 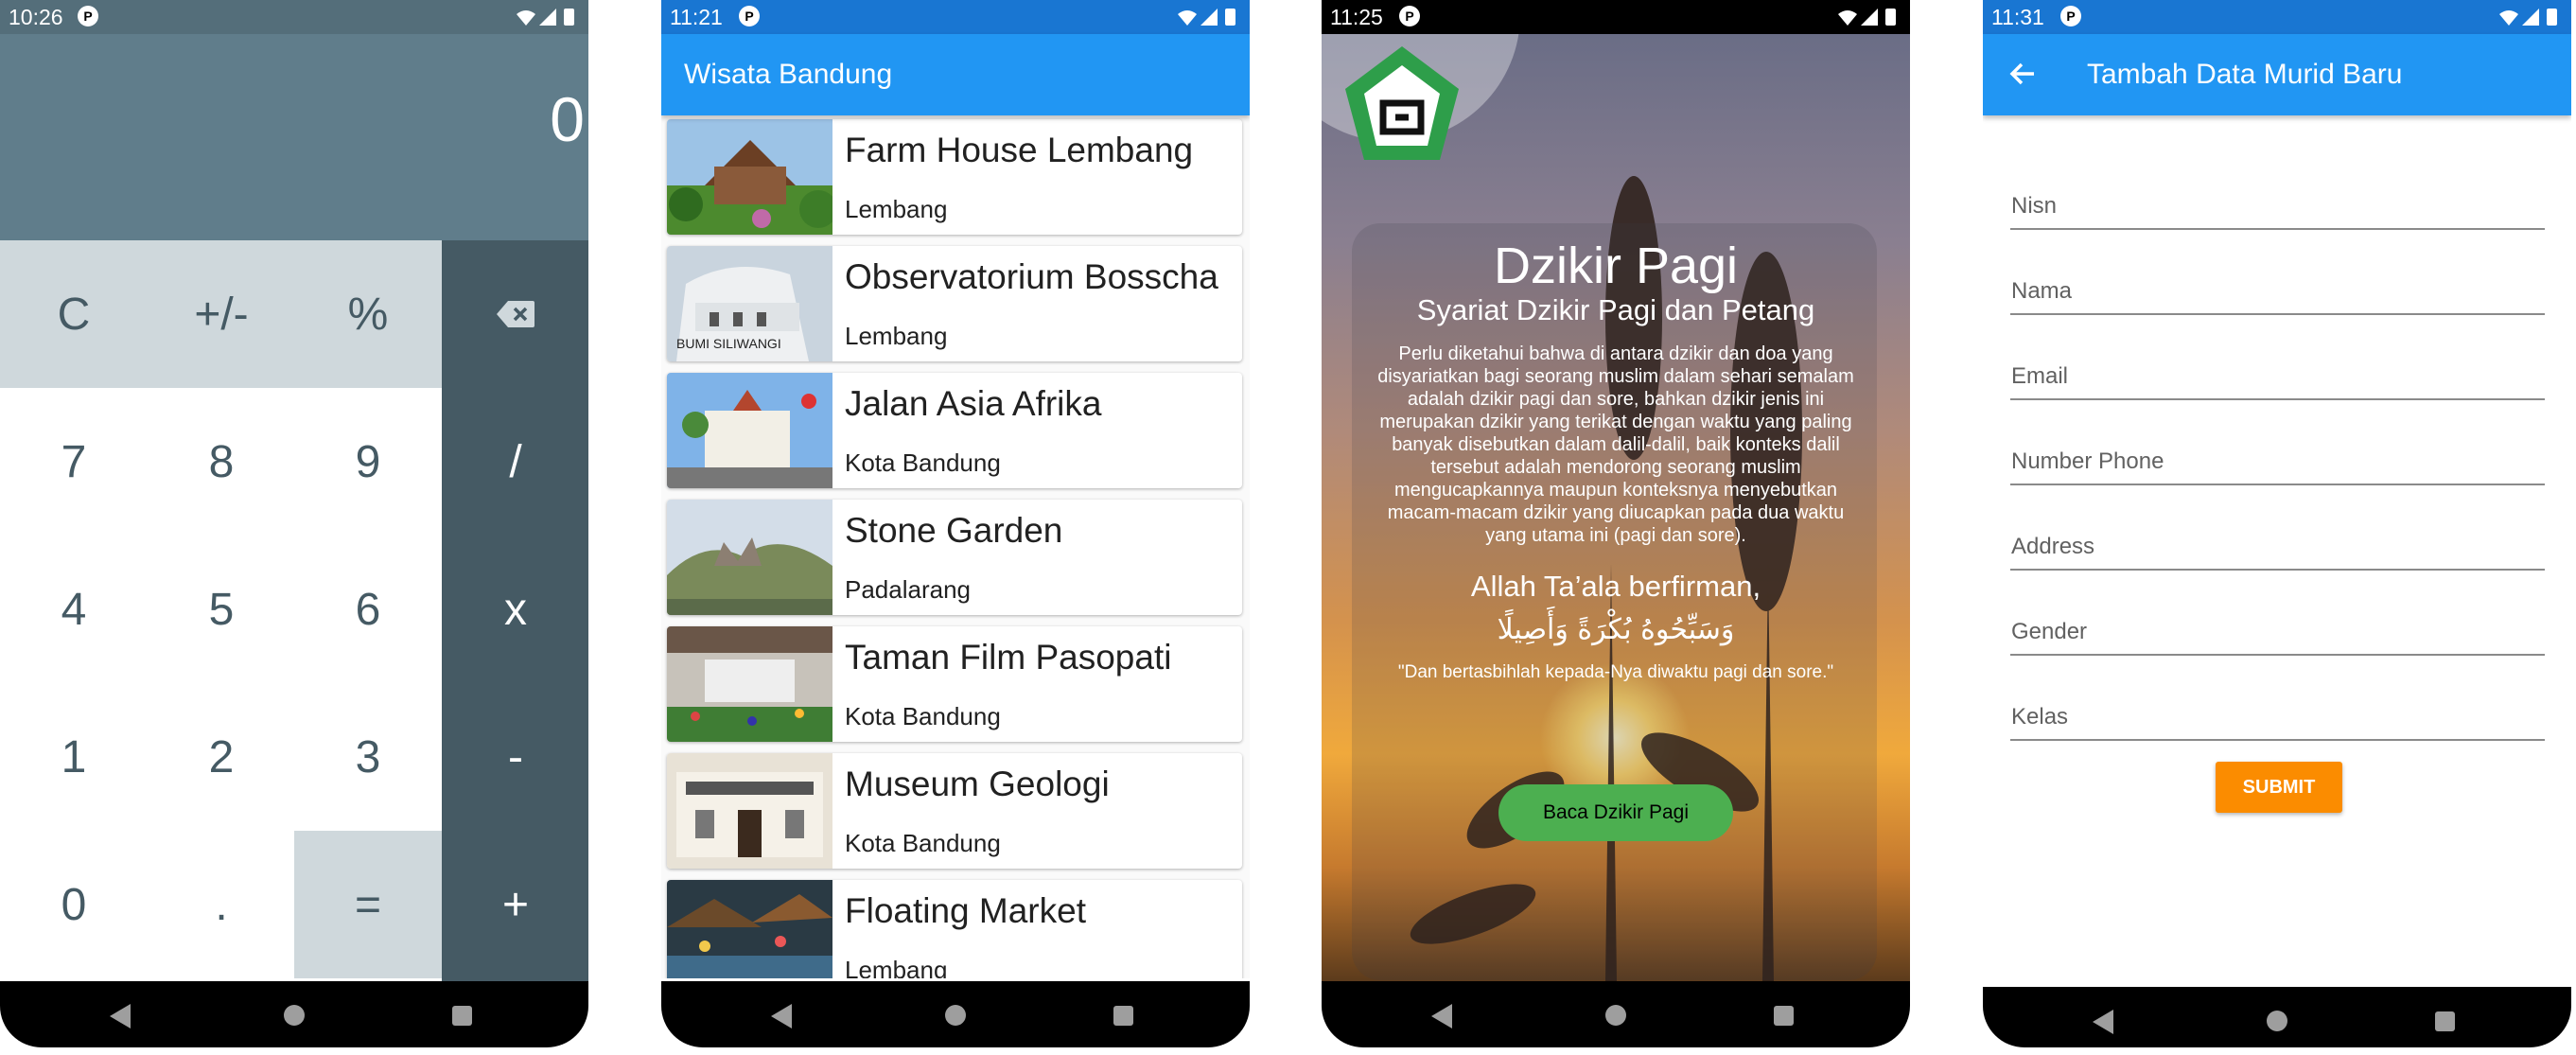 What do you see at coordinates (222, 904) in the screenshot?
I see `decimal-button: .` at bounding box center [222, 904].